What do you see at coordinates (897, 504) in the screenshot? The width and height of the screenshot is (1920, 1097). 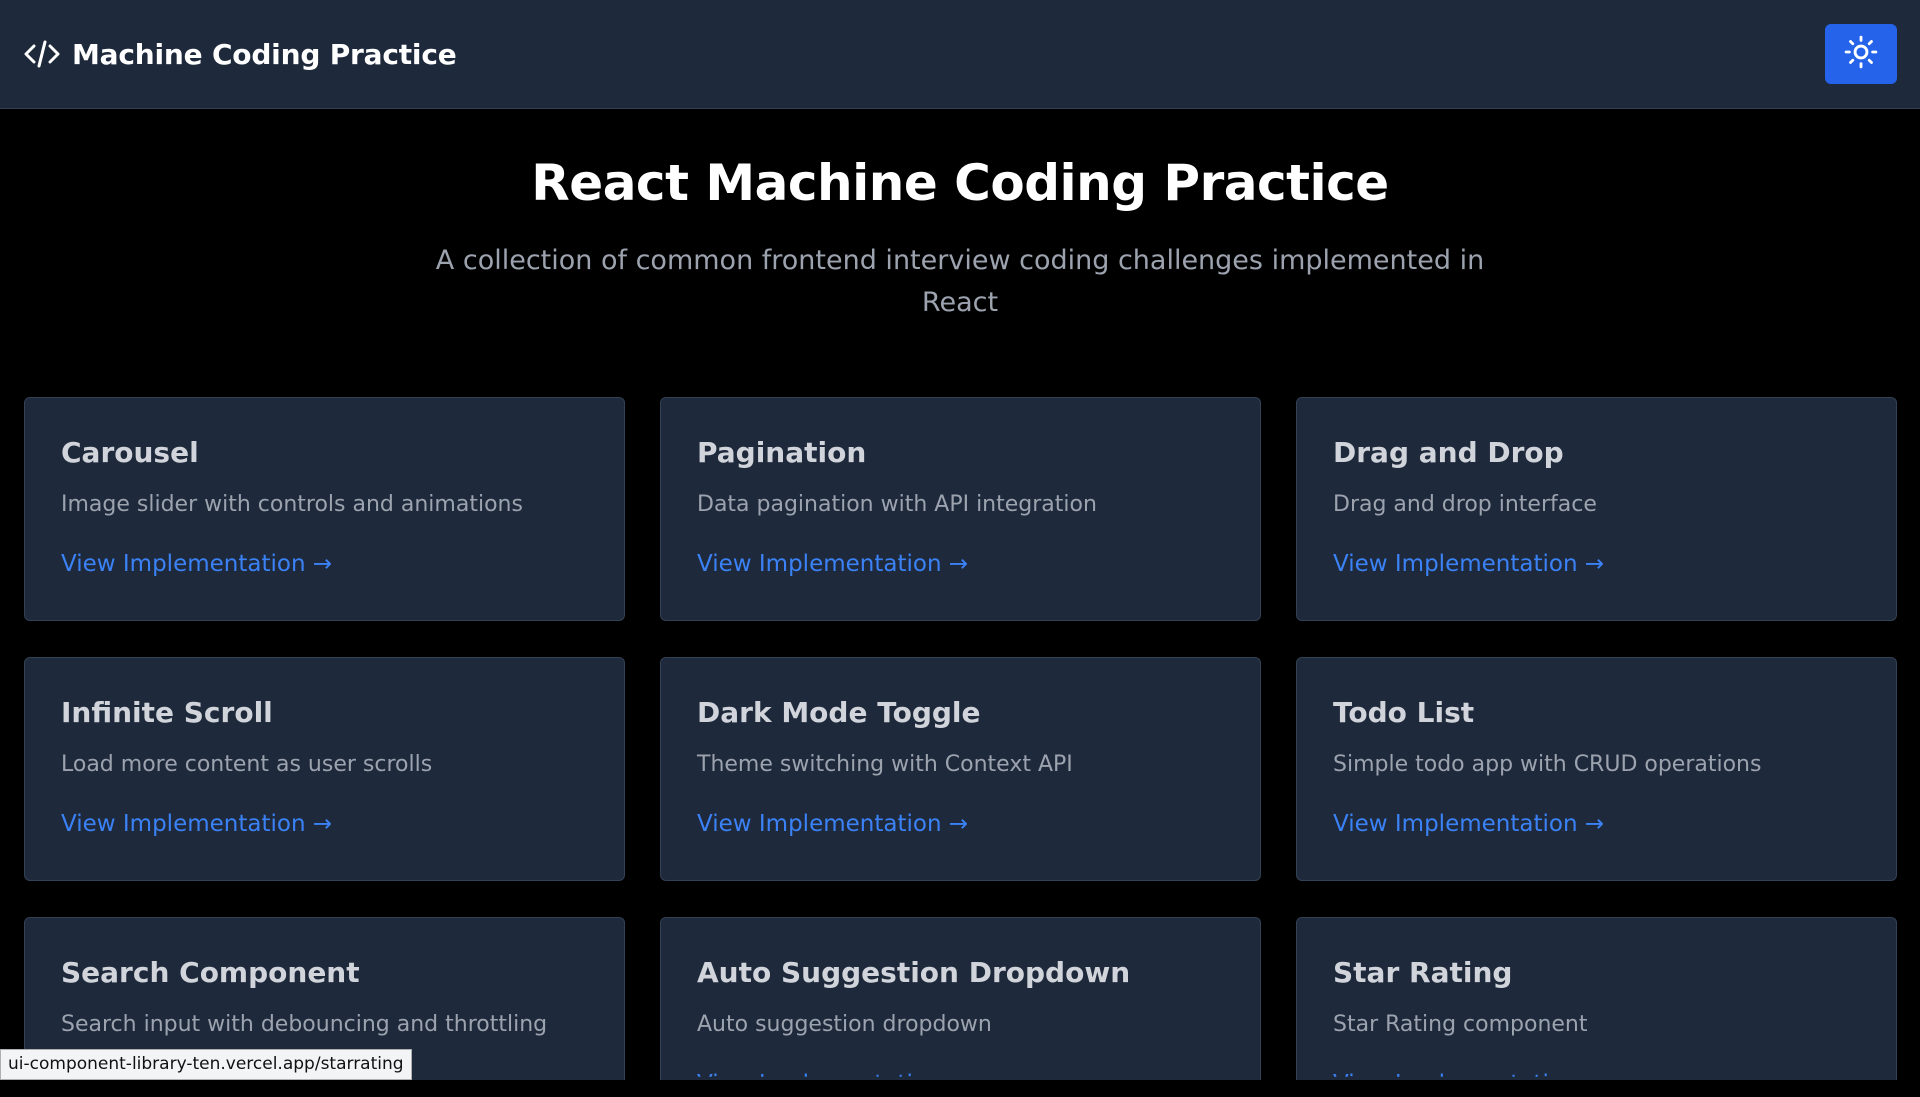 I see `card-description: Data pagination with API integration` at bounding box center [897, 504].